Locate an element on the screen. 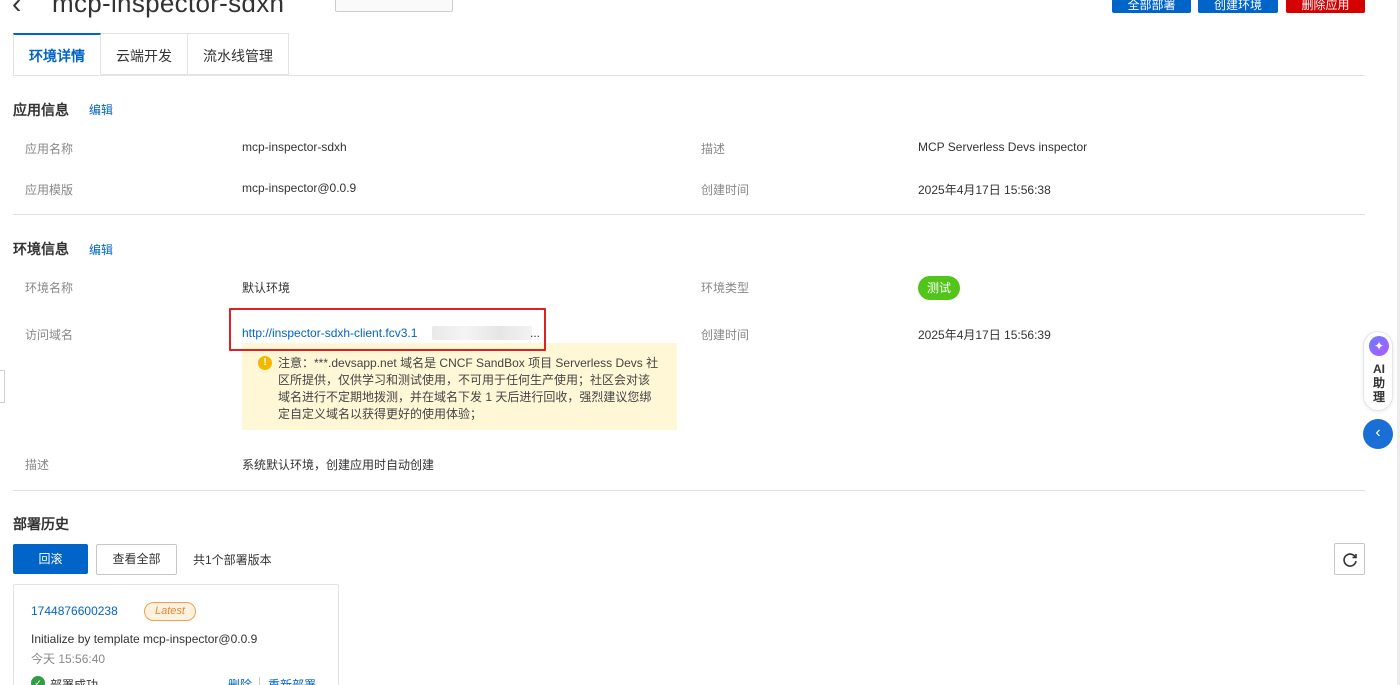  app-template-label: 应用模版 is located at coordinates (49, 190).